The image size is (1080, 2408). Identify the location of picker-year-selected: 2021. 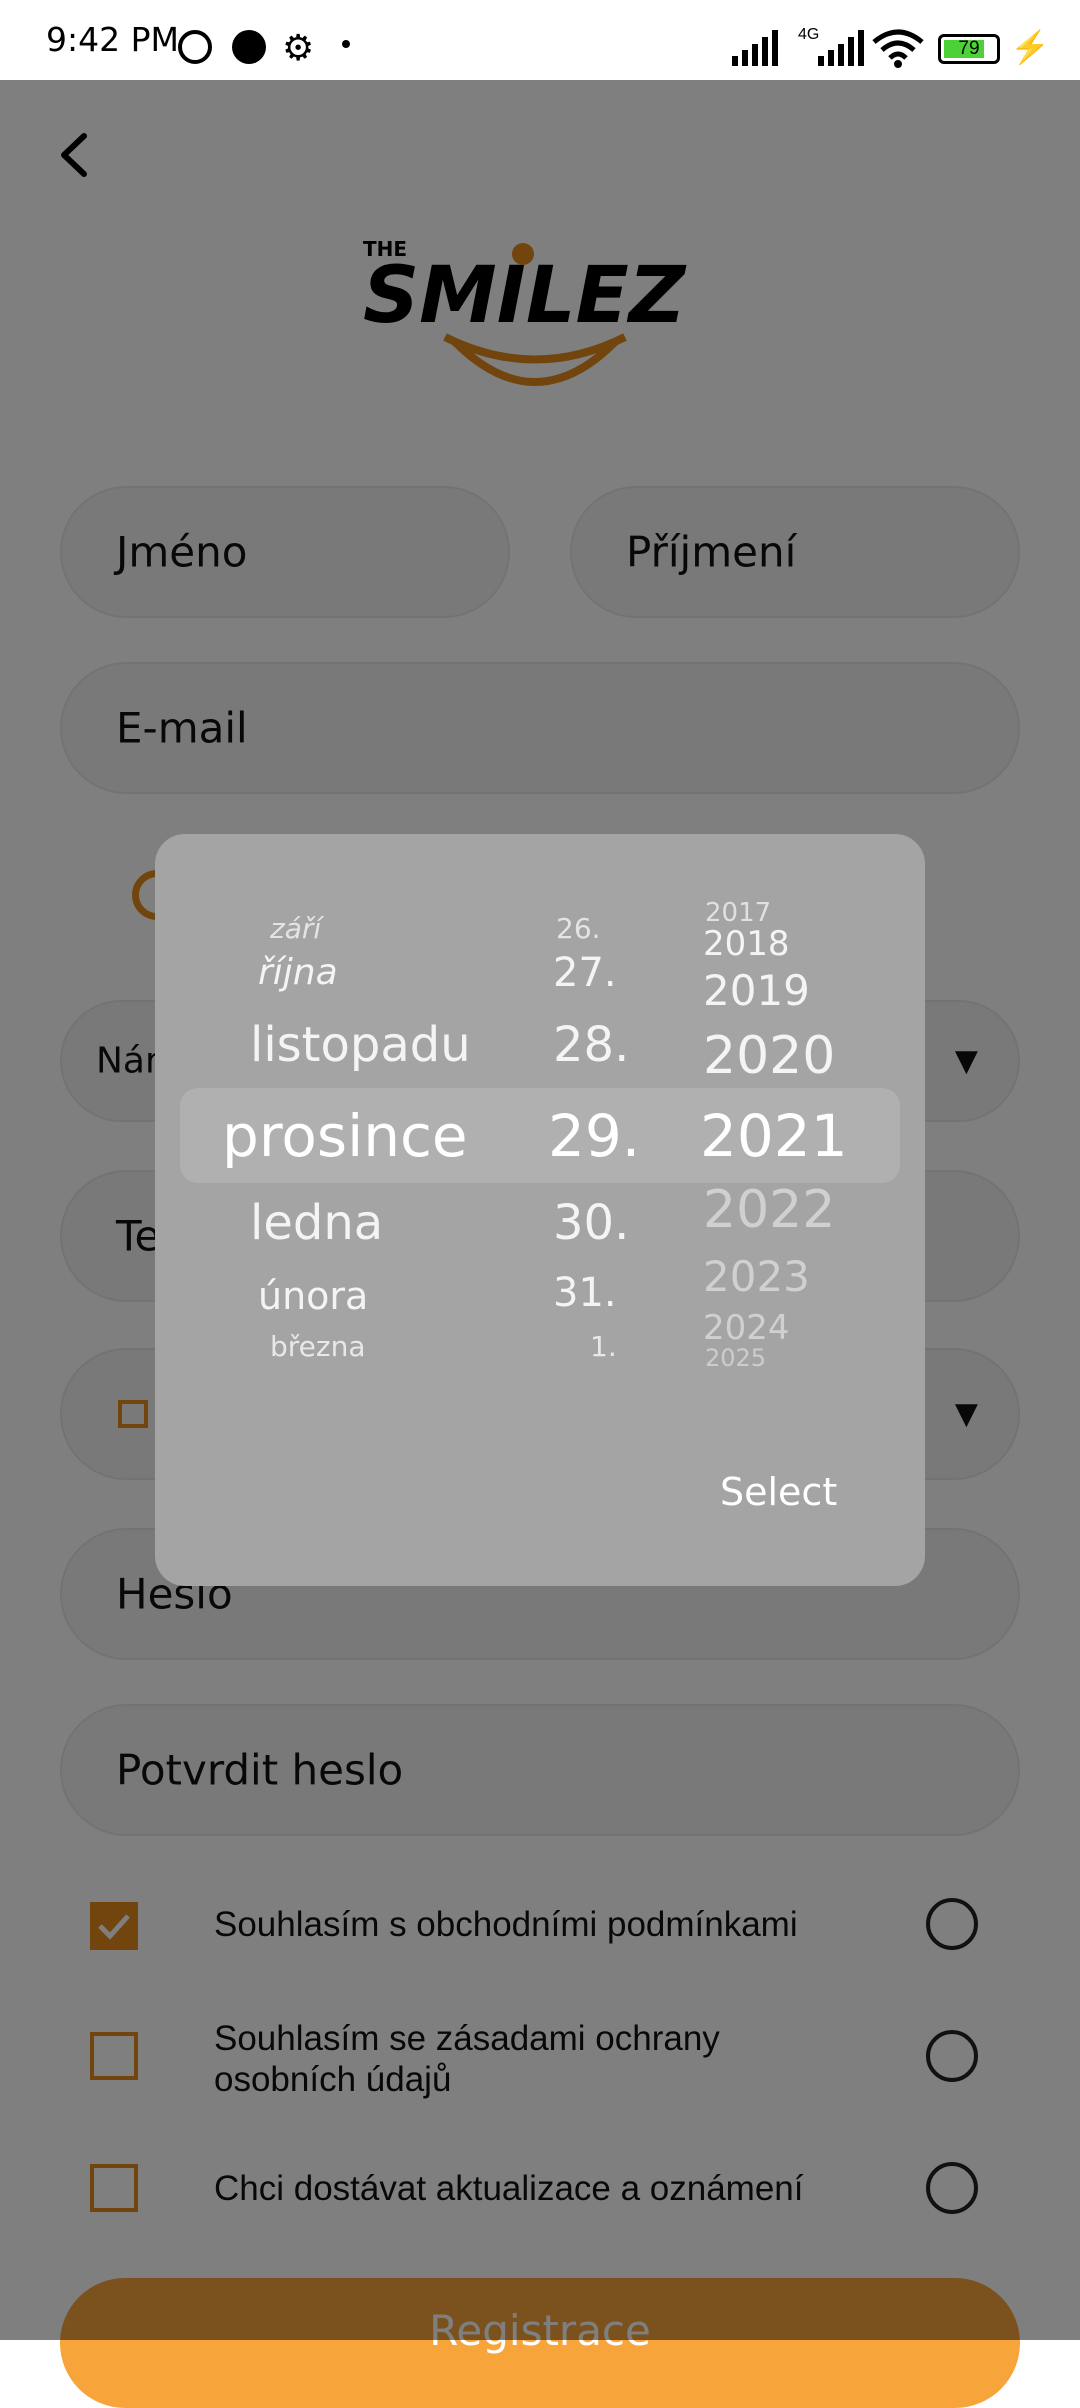
(774, 1136).